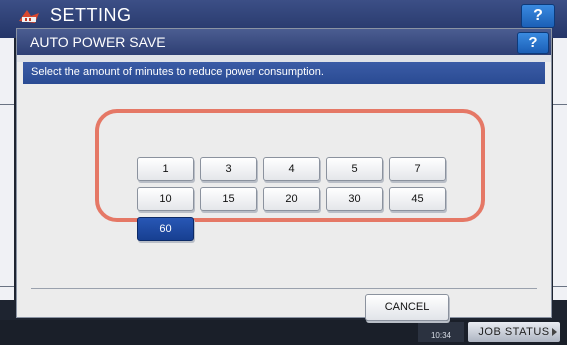 The width and height of the screenshot is (567, 345). Describe the element at coordinates (228, 169) in the screenshot. I see `minute-option-button: 3` at that location.